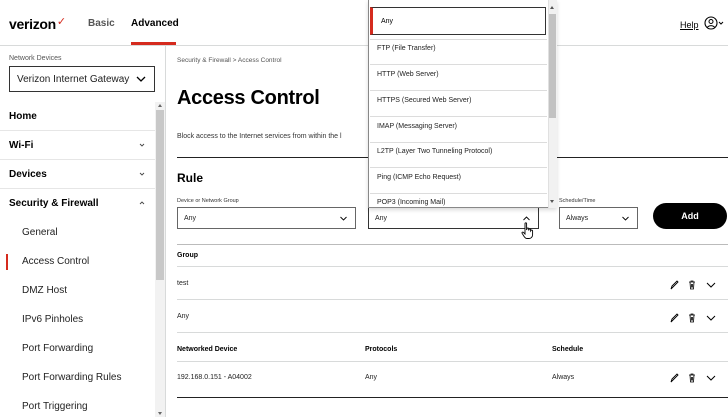 This screenshot has width=728, height=417. Describe the element at coordinates (40, 232) in the screenshot. I see `sidebar-item-label: General` at that location.